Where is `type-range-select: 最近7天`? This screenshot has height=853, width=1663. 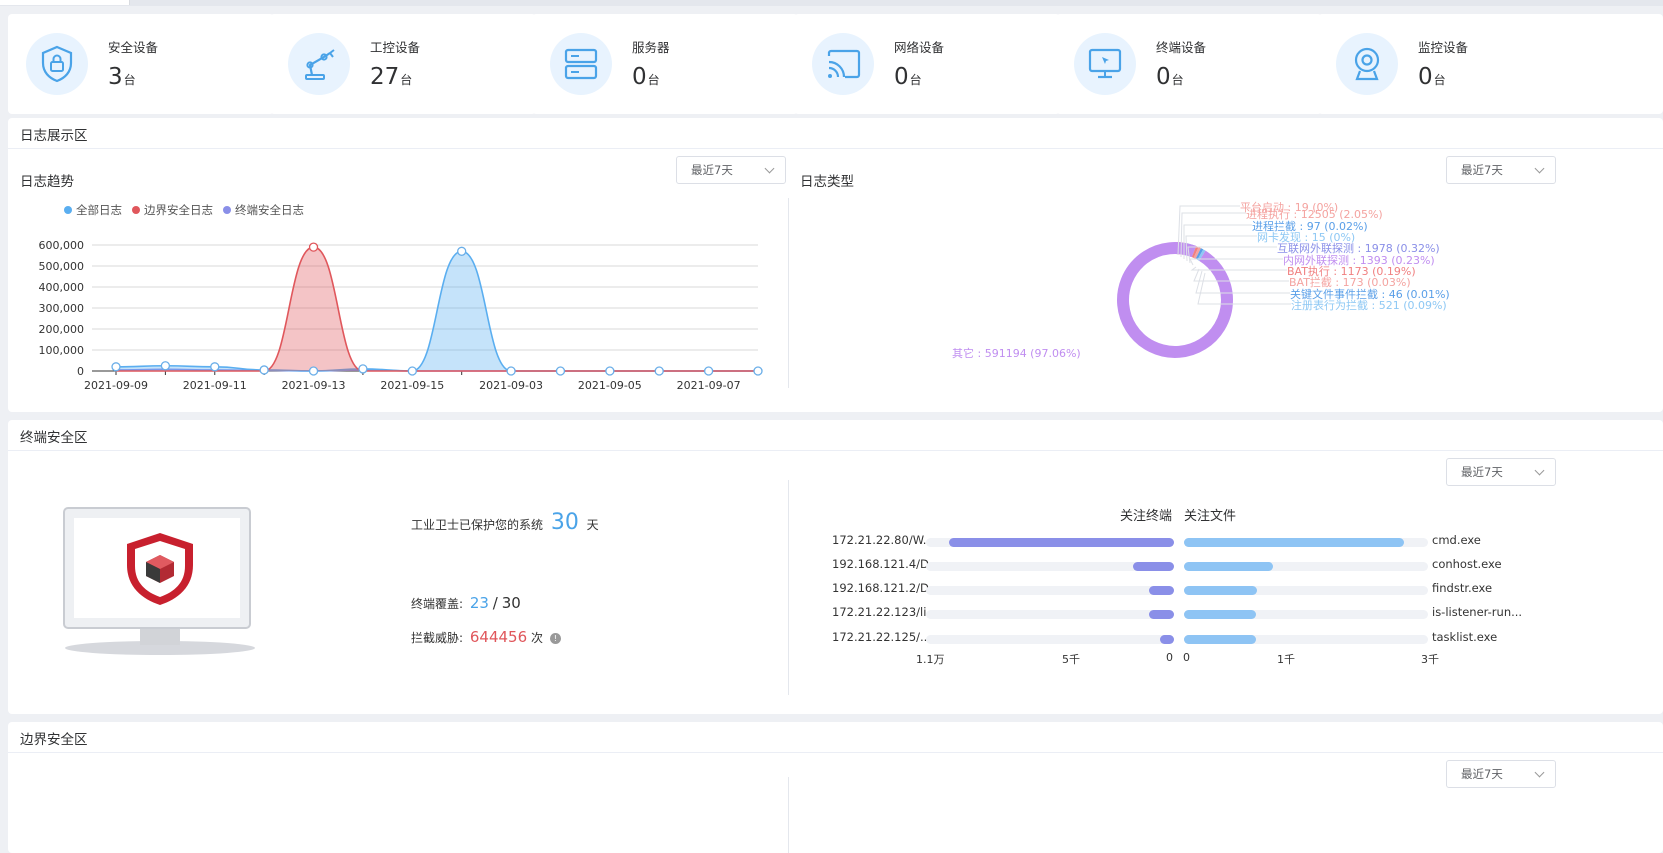
type-range-select: 最近7天 is located at coordinates (1501, 170).